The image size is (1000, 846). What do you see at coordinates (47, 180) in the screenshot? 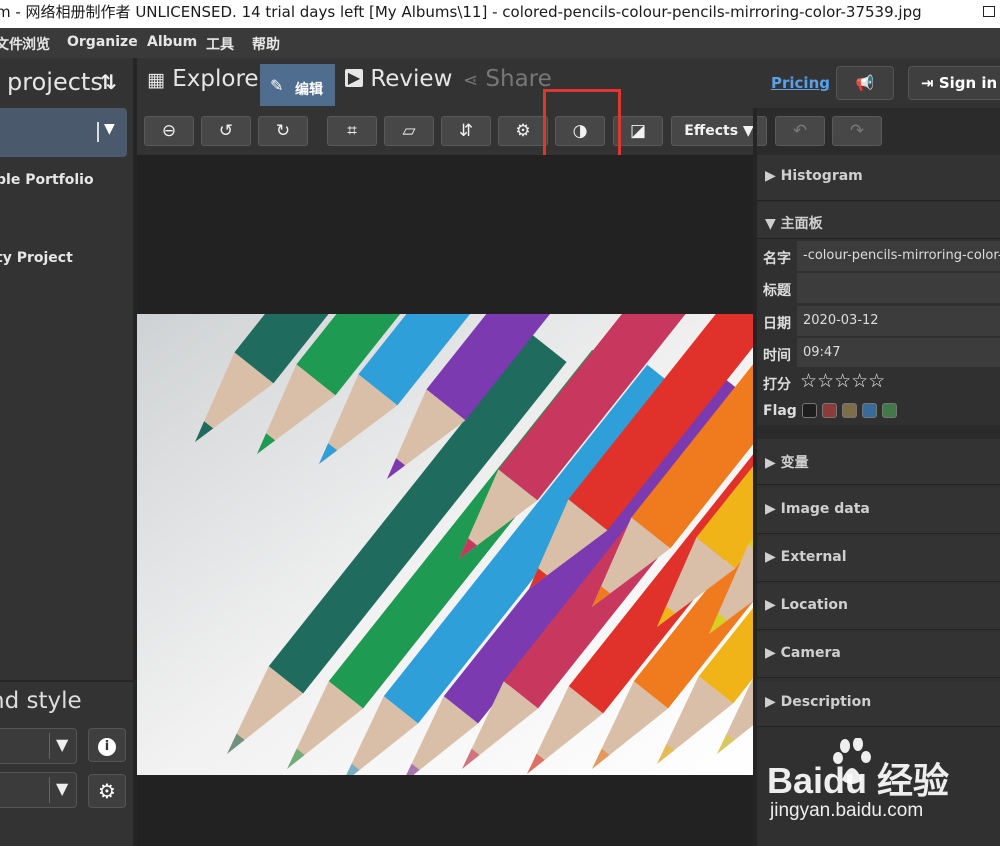
I see `project-item-portfolio: ple Portfolio` at bounding box center [47, 180].